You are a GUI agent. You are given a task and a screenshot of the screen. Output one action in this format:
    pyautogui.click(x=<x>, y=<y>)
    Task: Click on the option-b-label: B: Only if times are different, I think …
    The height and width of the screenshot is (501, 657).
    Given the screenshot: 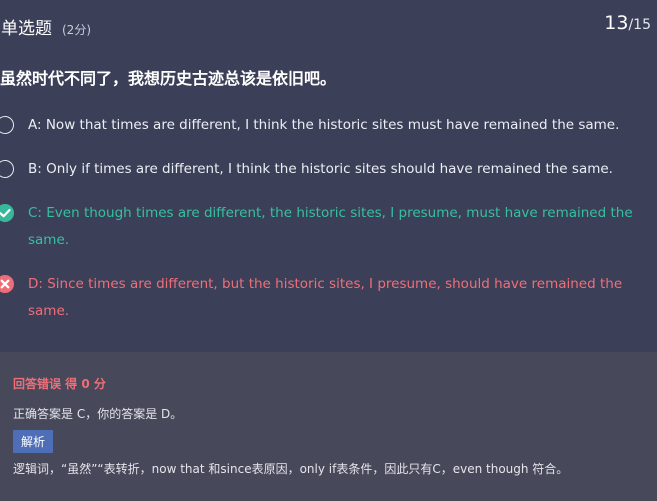 What is the action you would take?
    pyautogui.click(x=320, y=169)
    